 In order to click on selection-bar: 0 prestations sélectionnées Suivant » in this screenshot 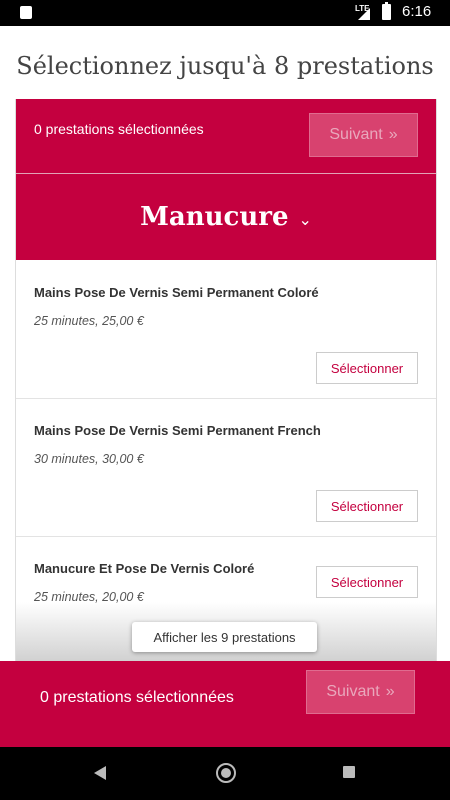, I will do `click(226, 136)`.